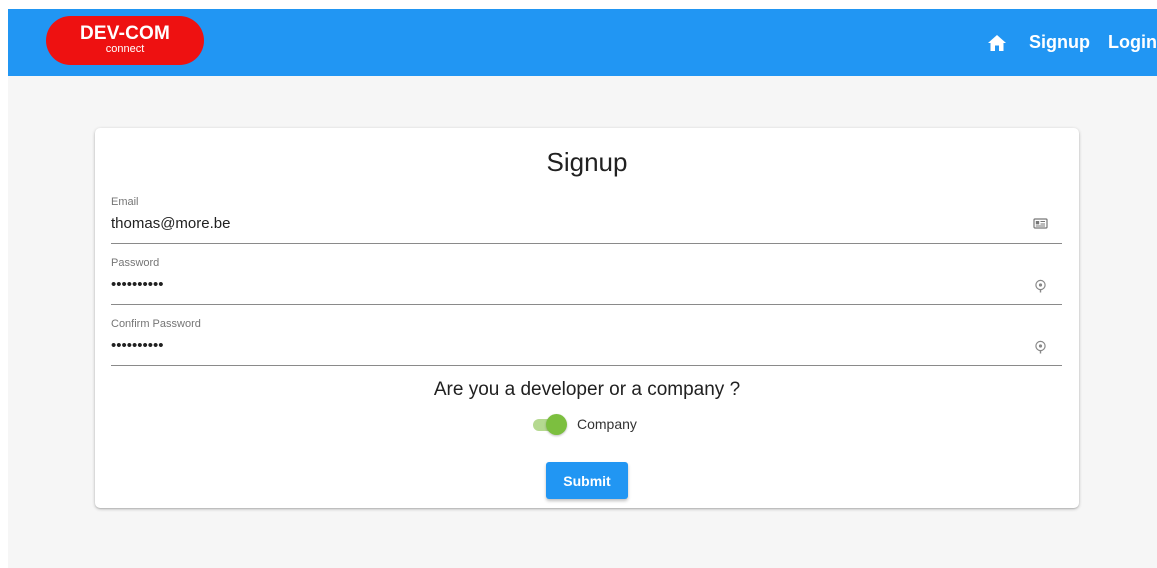 The width and height of the screenshot is (1157, 568). I want to click on toggle-switch, so click(550, 424).